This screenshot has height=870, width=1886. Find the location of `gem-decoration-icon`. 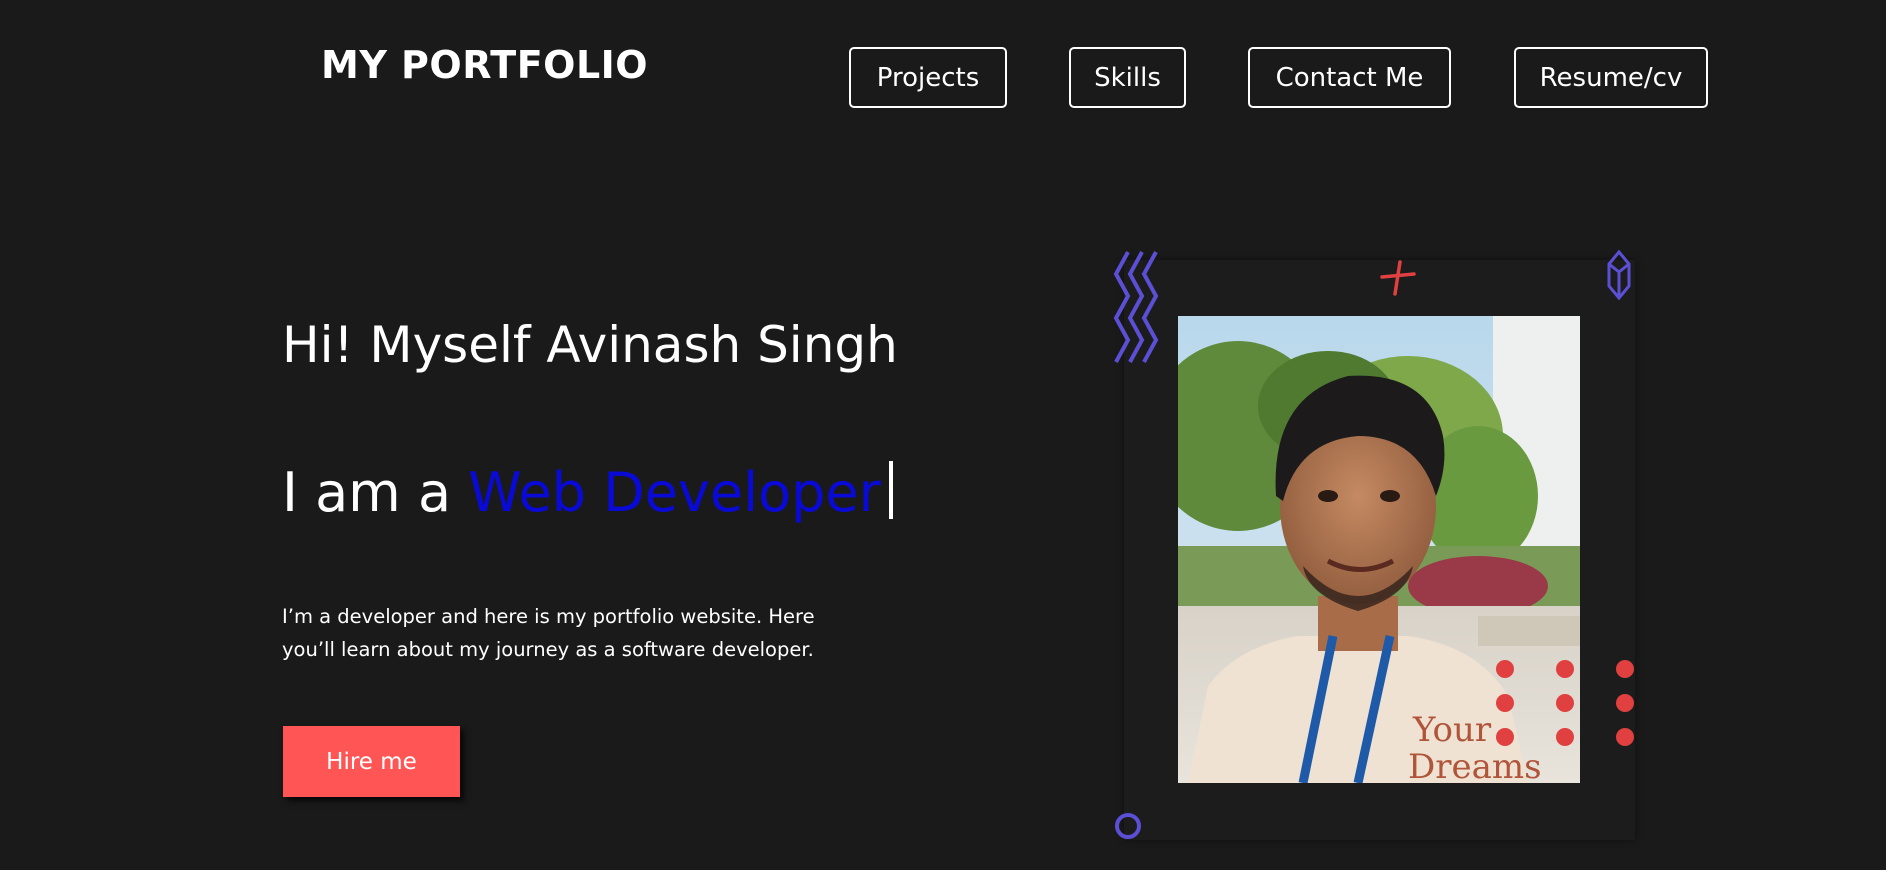

gem-decoration-icon is located at coordinates (1619, 275).